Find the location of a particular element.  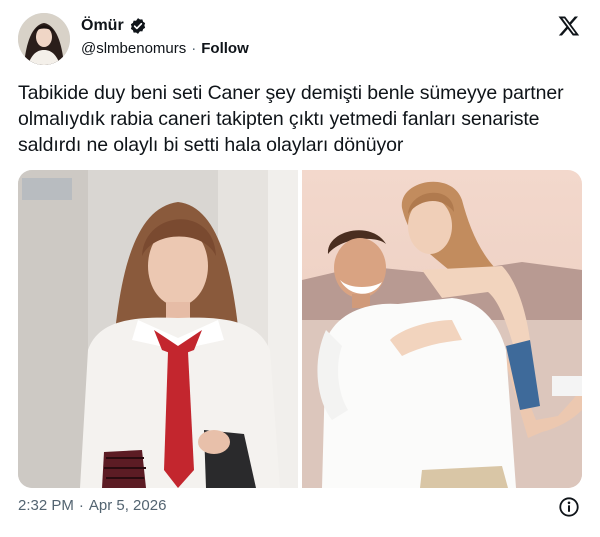

tweet-date: Apr 5, 2026 is located at coordinates (128, 505).